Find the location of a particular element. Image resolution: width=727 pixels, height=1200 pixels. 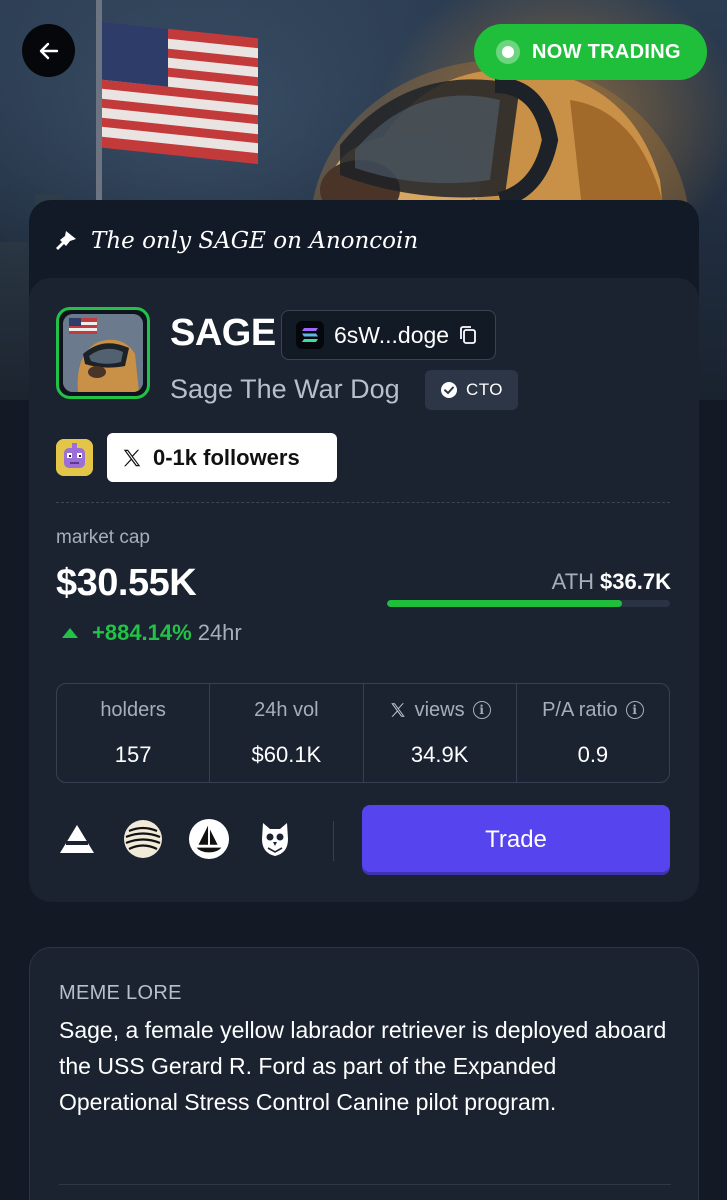

contract-address: 6sW...doge is located at coordinates (392, 334).